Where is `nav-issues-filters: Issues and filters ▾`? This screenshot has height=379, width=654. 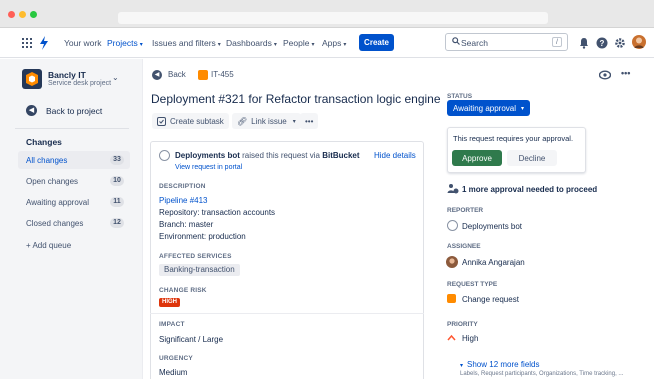 nav-issues-filters: Issues and filters ▾ is located at coordinates (186, 43).